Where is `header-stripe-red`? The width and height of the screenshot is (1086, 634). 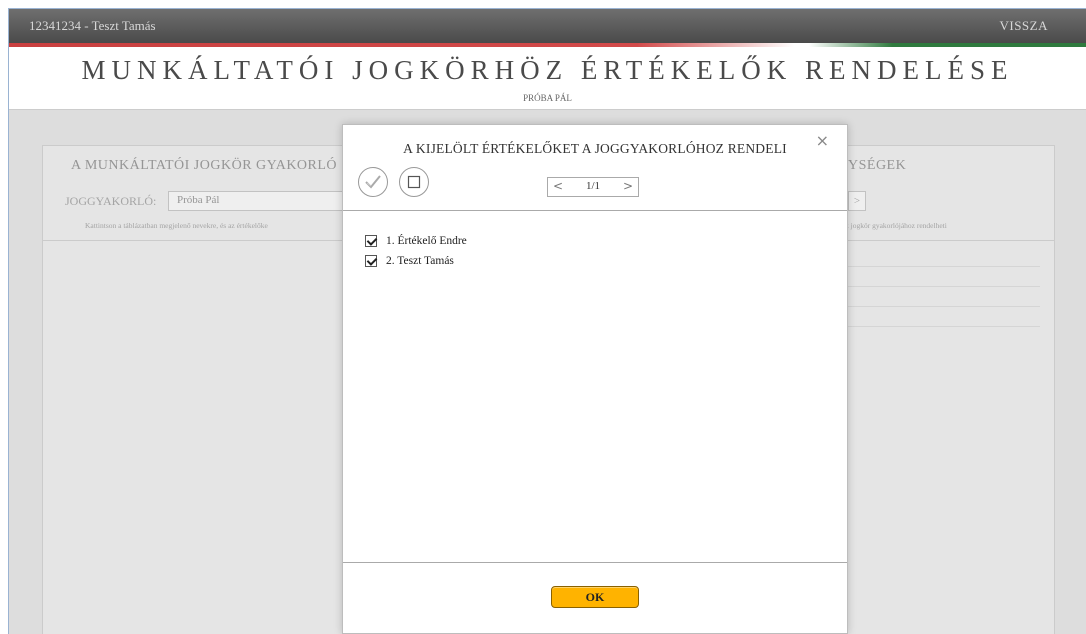
header-stripe-red is located at coordinates (401, 45).